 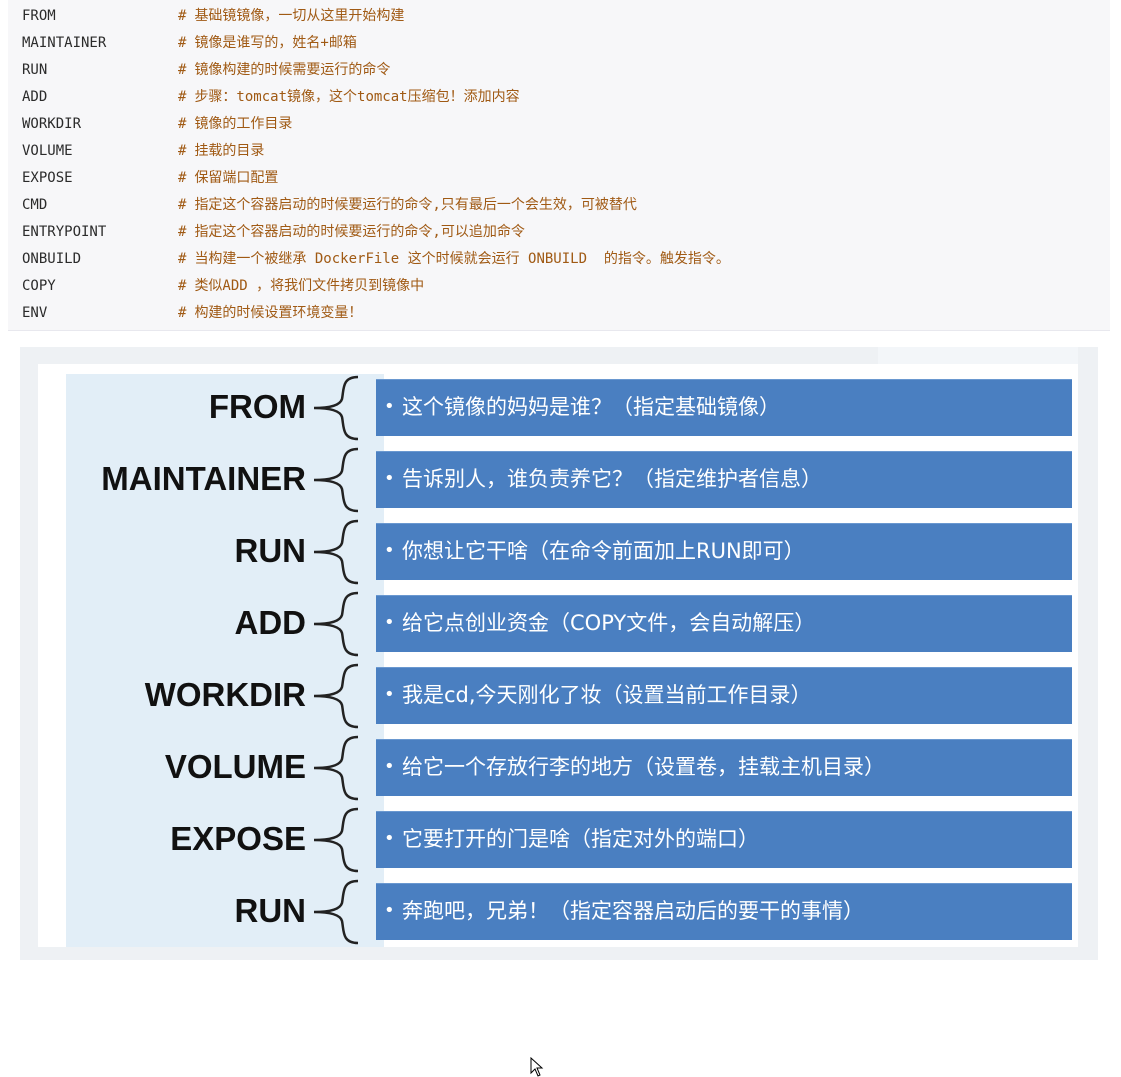 What do you see at coordinates (299, 16) in the screenshot?
I see `comment-text: 基础镜镜像，一切从这里开始构建` at bounding box center [299, 16].